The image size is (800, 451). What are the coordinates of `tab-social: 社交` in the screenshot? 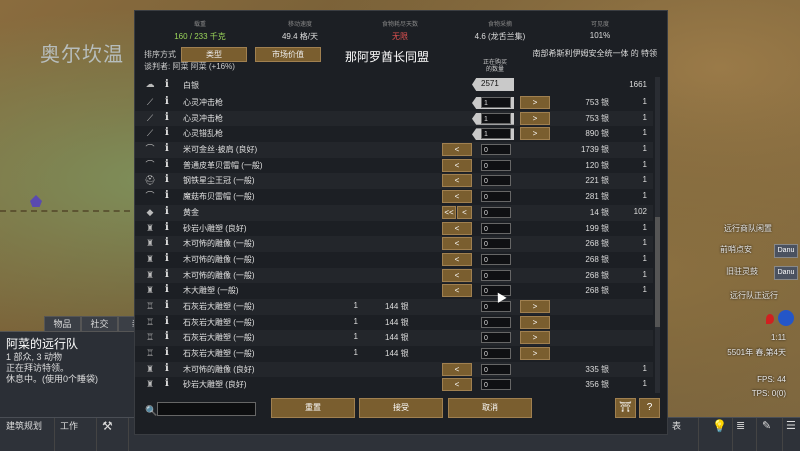 It's located at (99, 324).